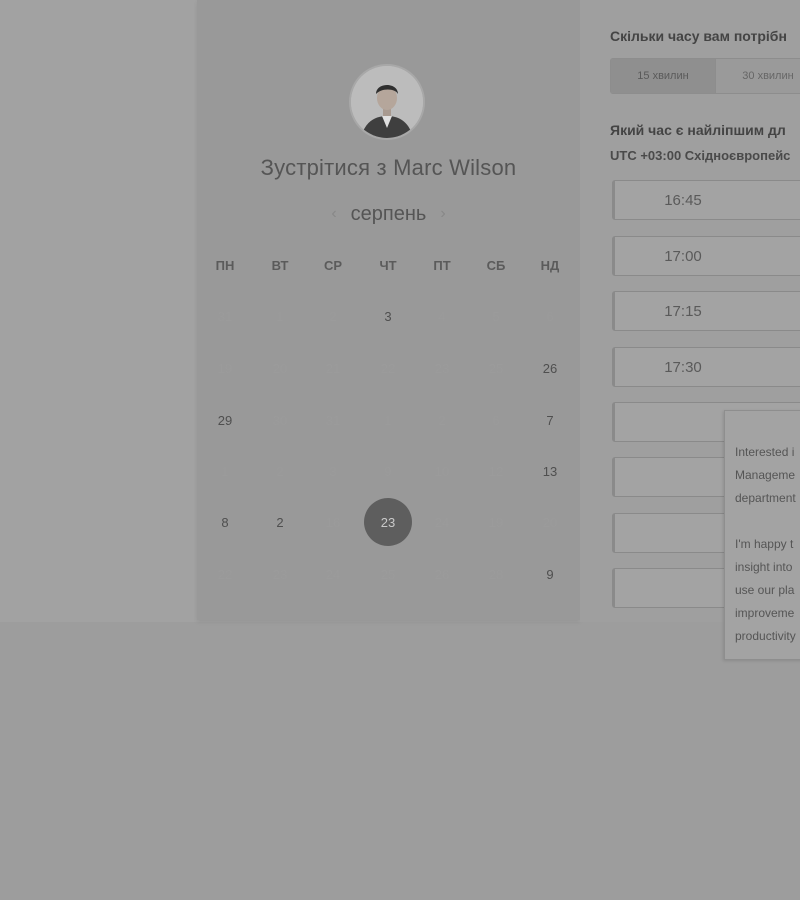 The height and width of the screenshot is (900, 800). What do you see at coordinates (442, 214) in the screenshot?
I see `chevron-right-icon: ›` at bounding box center [442, 214].